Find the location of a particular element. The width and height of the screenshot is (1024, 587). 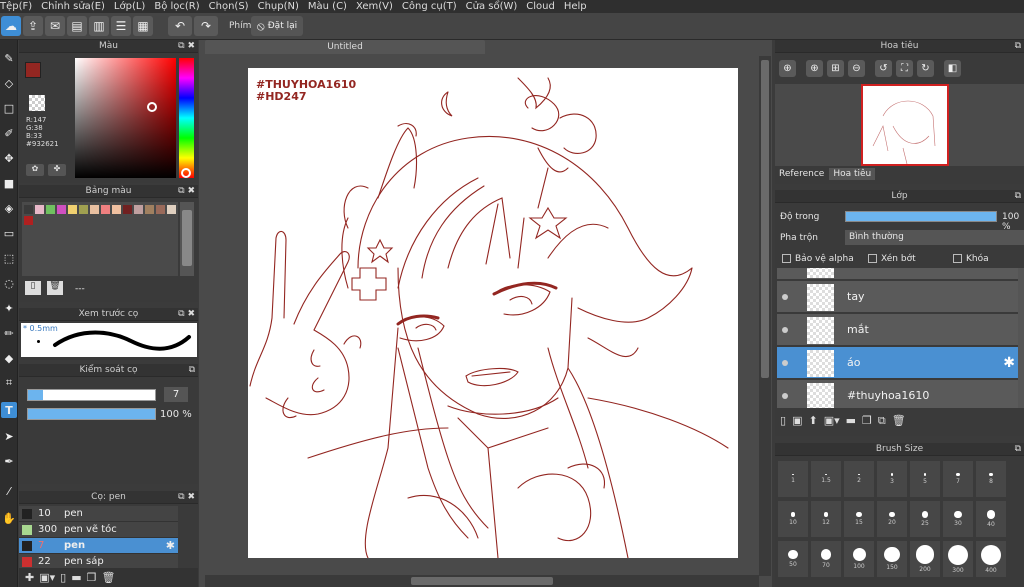

text-tool-icon: T is located at coordinates (9, 410).